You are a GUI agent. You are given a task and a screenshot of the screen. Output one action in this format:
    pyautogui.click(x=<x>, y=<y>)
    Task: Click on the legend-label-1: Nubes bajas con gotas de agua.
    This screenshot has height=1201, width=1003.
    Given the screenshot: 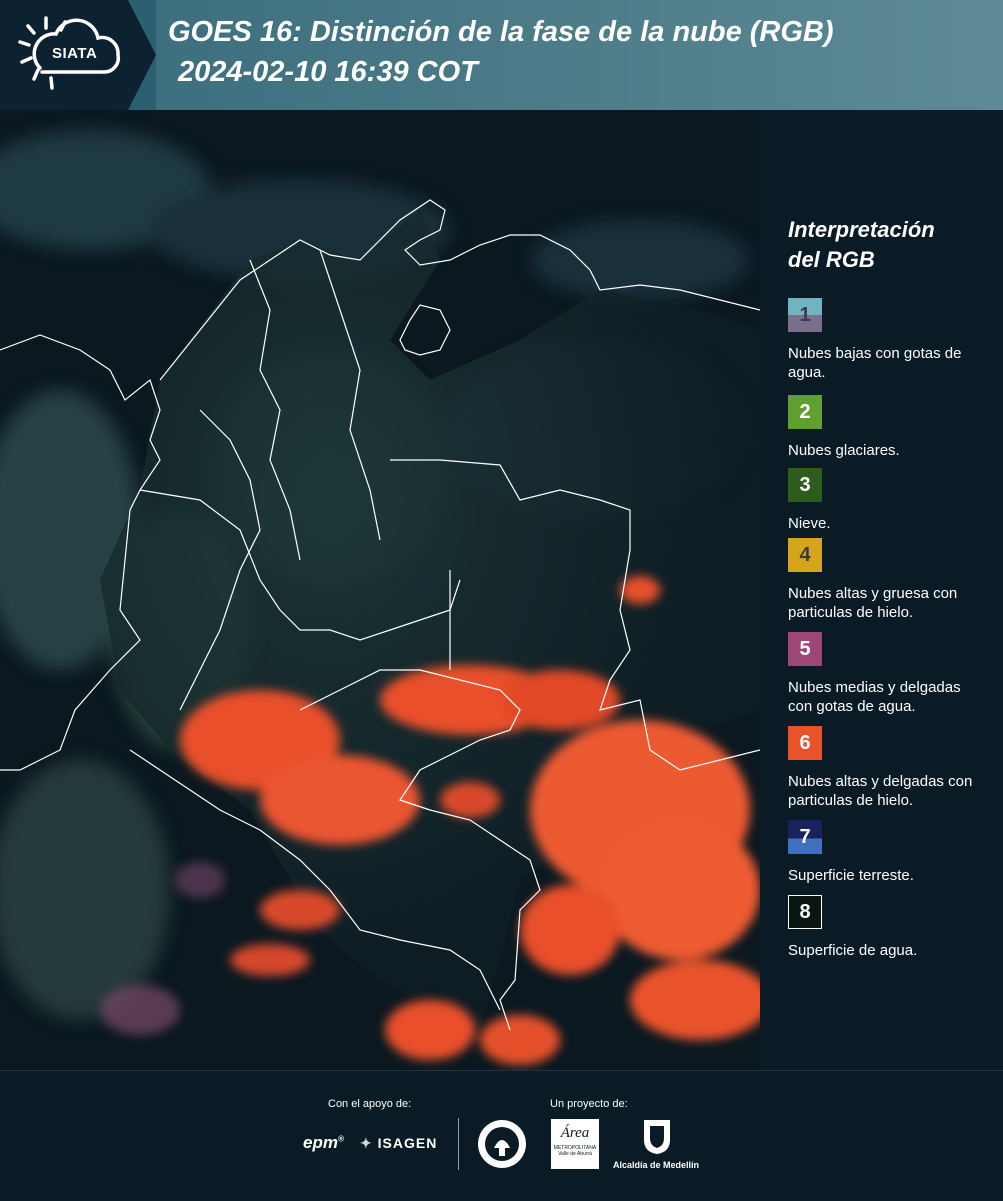 What is the action you would take?
    pyautogui.click(x=875, y=363)
    